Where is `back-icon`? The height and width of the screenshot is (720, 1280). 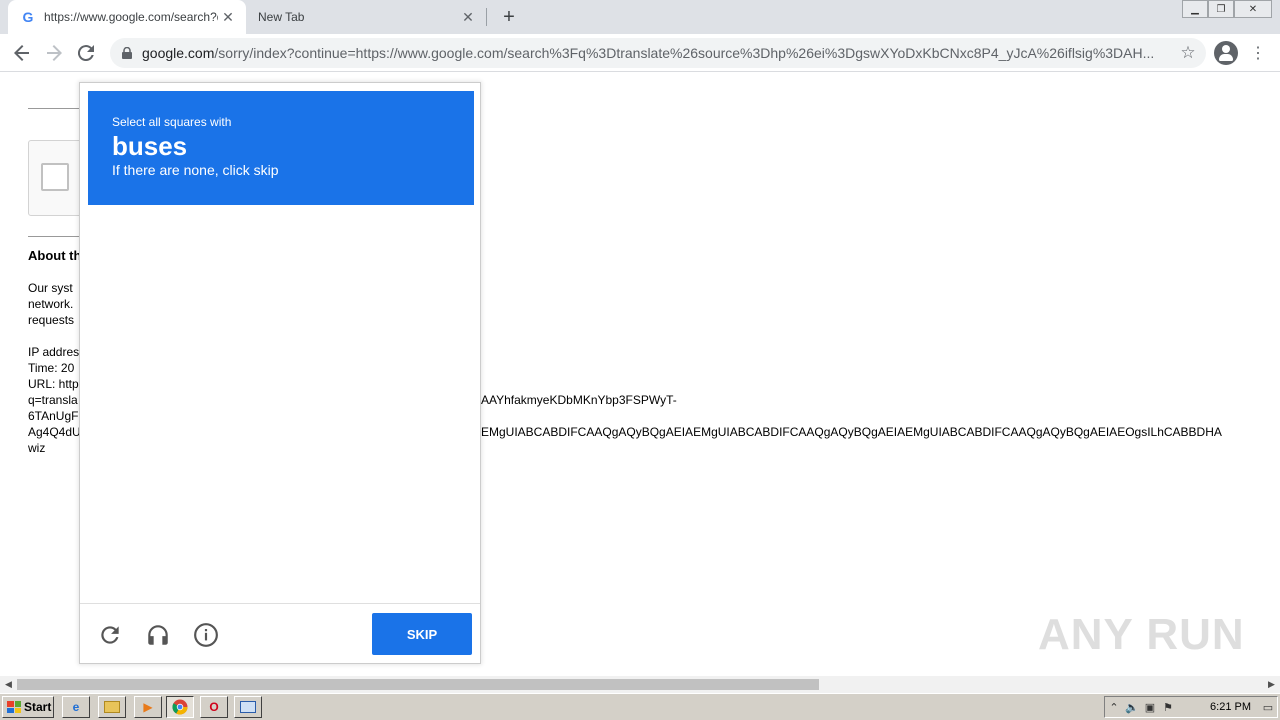 back-icon is located at coordinates (22, 53).